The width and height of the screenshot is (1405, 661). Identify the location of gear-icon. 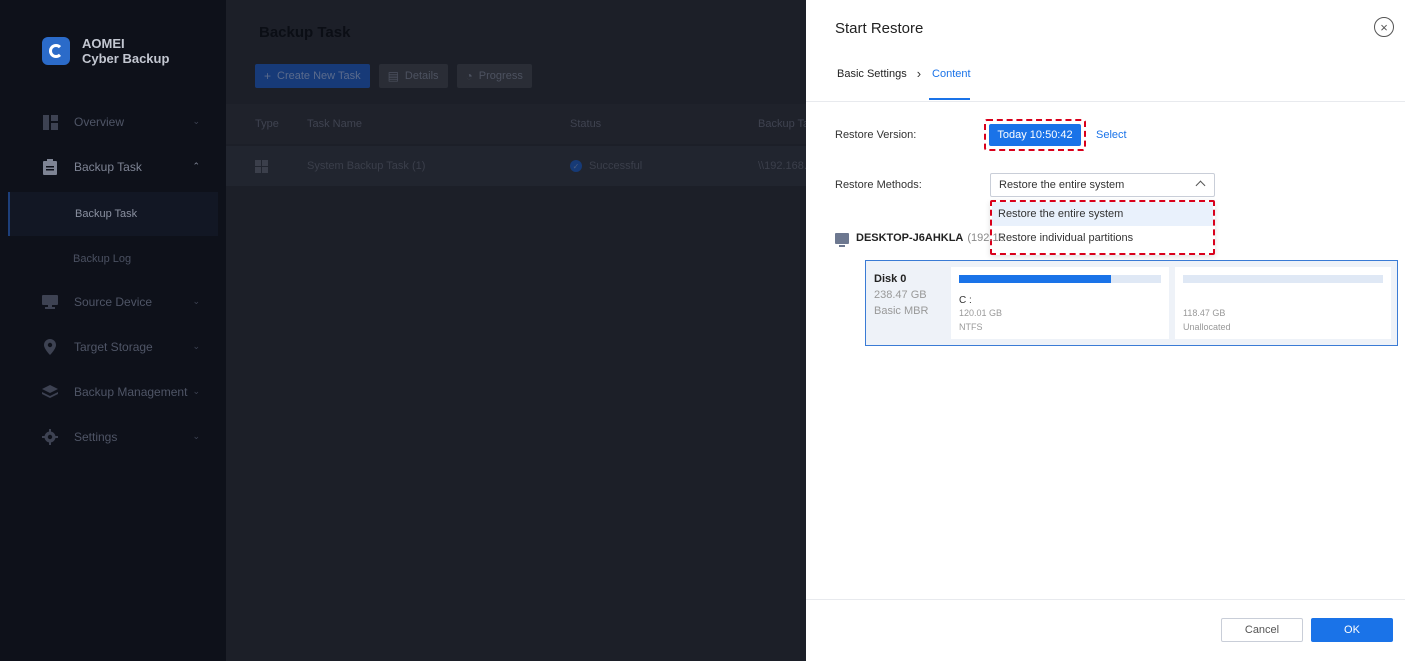
(50, 437).